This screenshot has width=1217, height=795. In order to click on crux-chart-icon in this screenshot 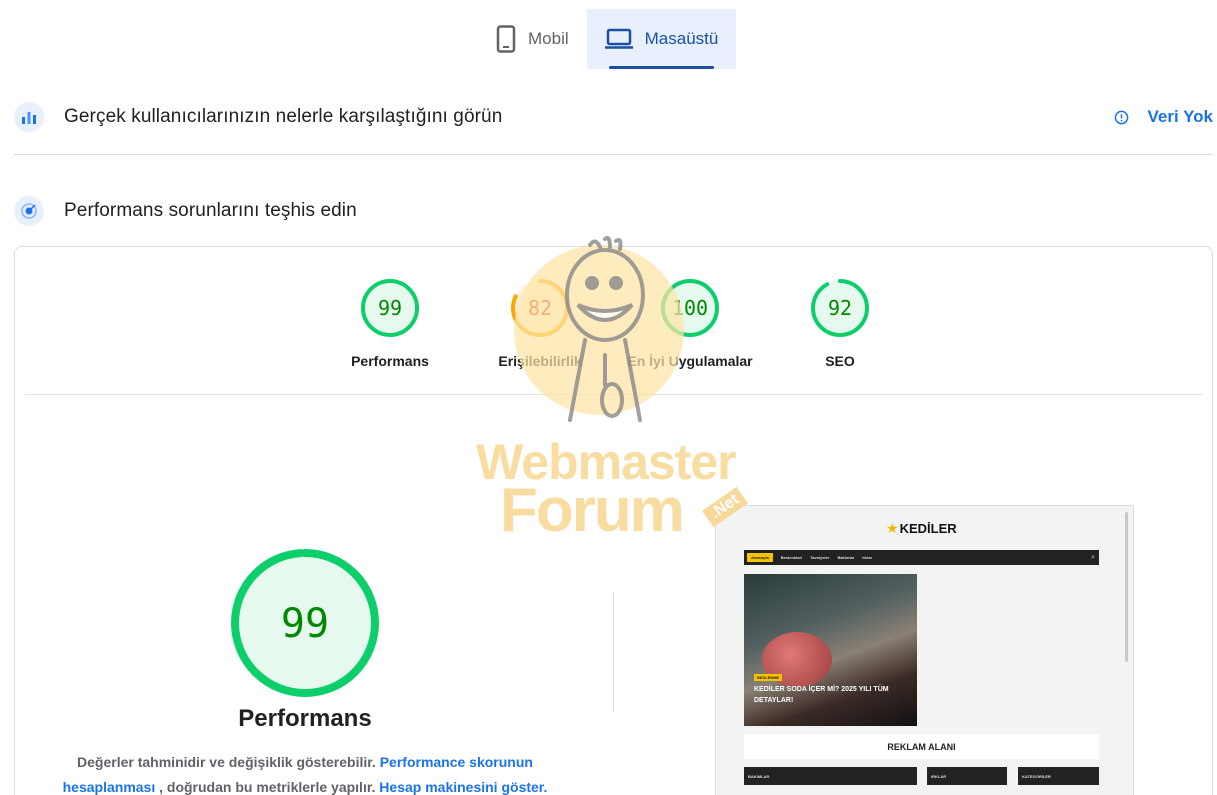, I will do `click(29, 117)`.